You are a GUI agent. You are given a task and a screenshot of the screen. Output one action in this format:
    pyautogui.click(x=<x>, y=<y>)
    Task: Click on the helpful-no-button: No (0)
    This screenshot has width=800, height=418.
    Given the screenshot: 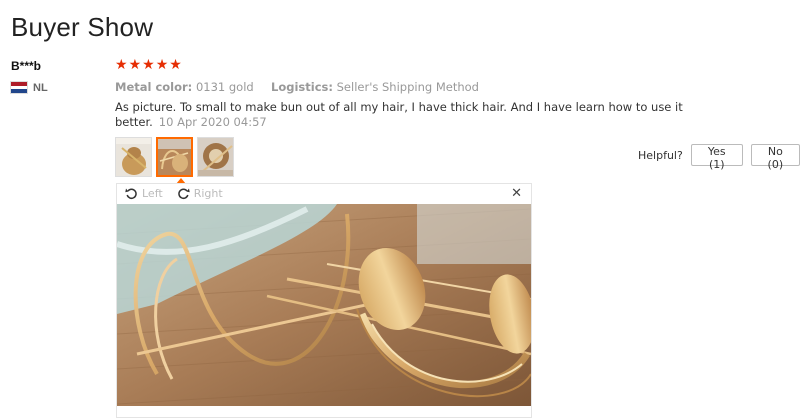 What is the action you would take?
    pyautogui.click(x=775, y=157)
    